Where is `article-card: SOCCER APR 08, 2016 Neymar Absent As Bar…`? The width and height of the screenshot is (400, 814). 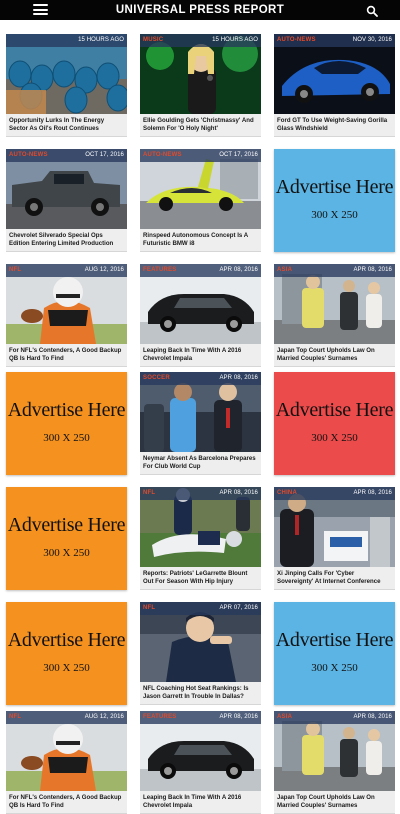
article-card: SOCCER APR 08, 2016 Neymar Absent As Bar… is located at coordinates (200, 423).